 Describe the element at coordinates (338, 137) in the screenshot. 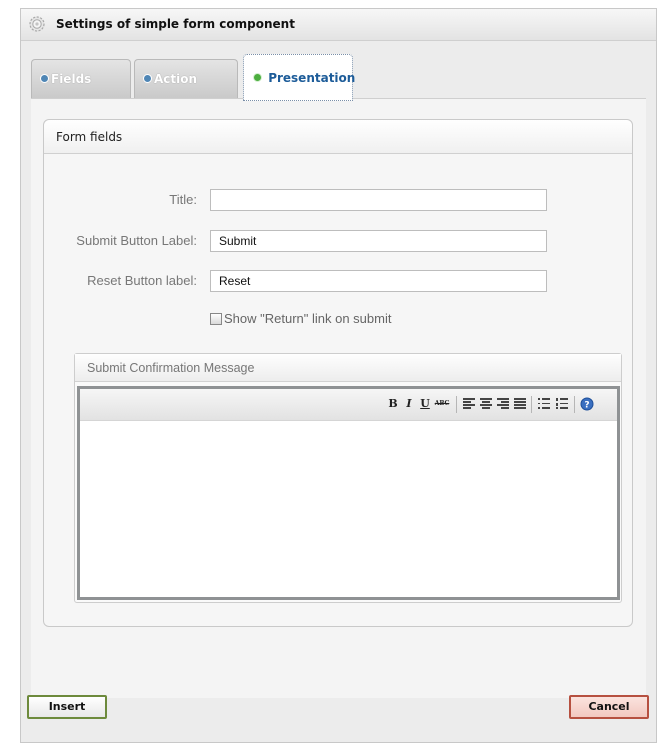

I see `form-fields-panel-header: Form fields` at that location.